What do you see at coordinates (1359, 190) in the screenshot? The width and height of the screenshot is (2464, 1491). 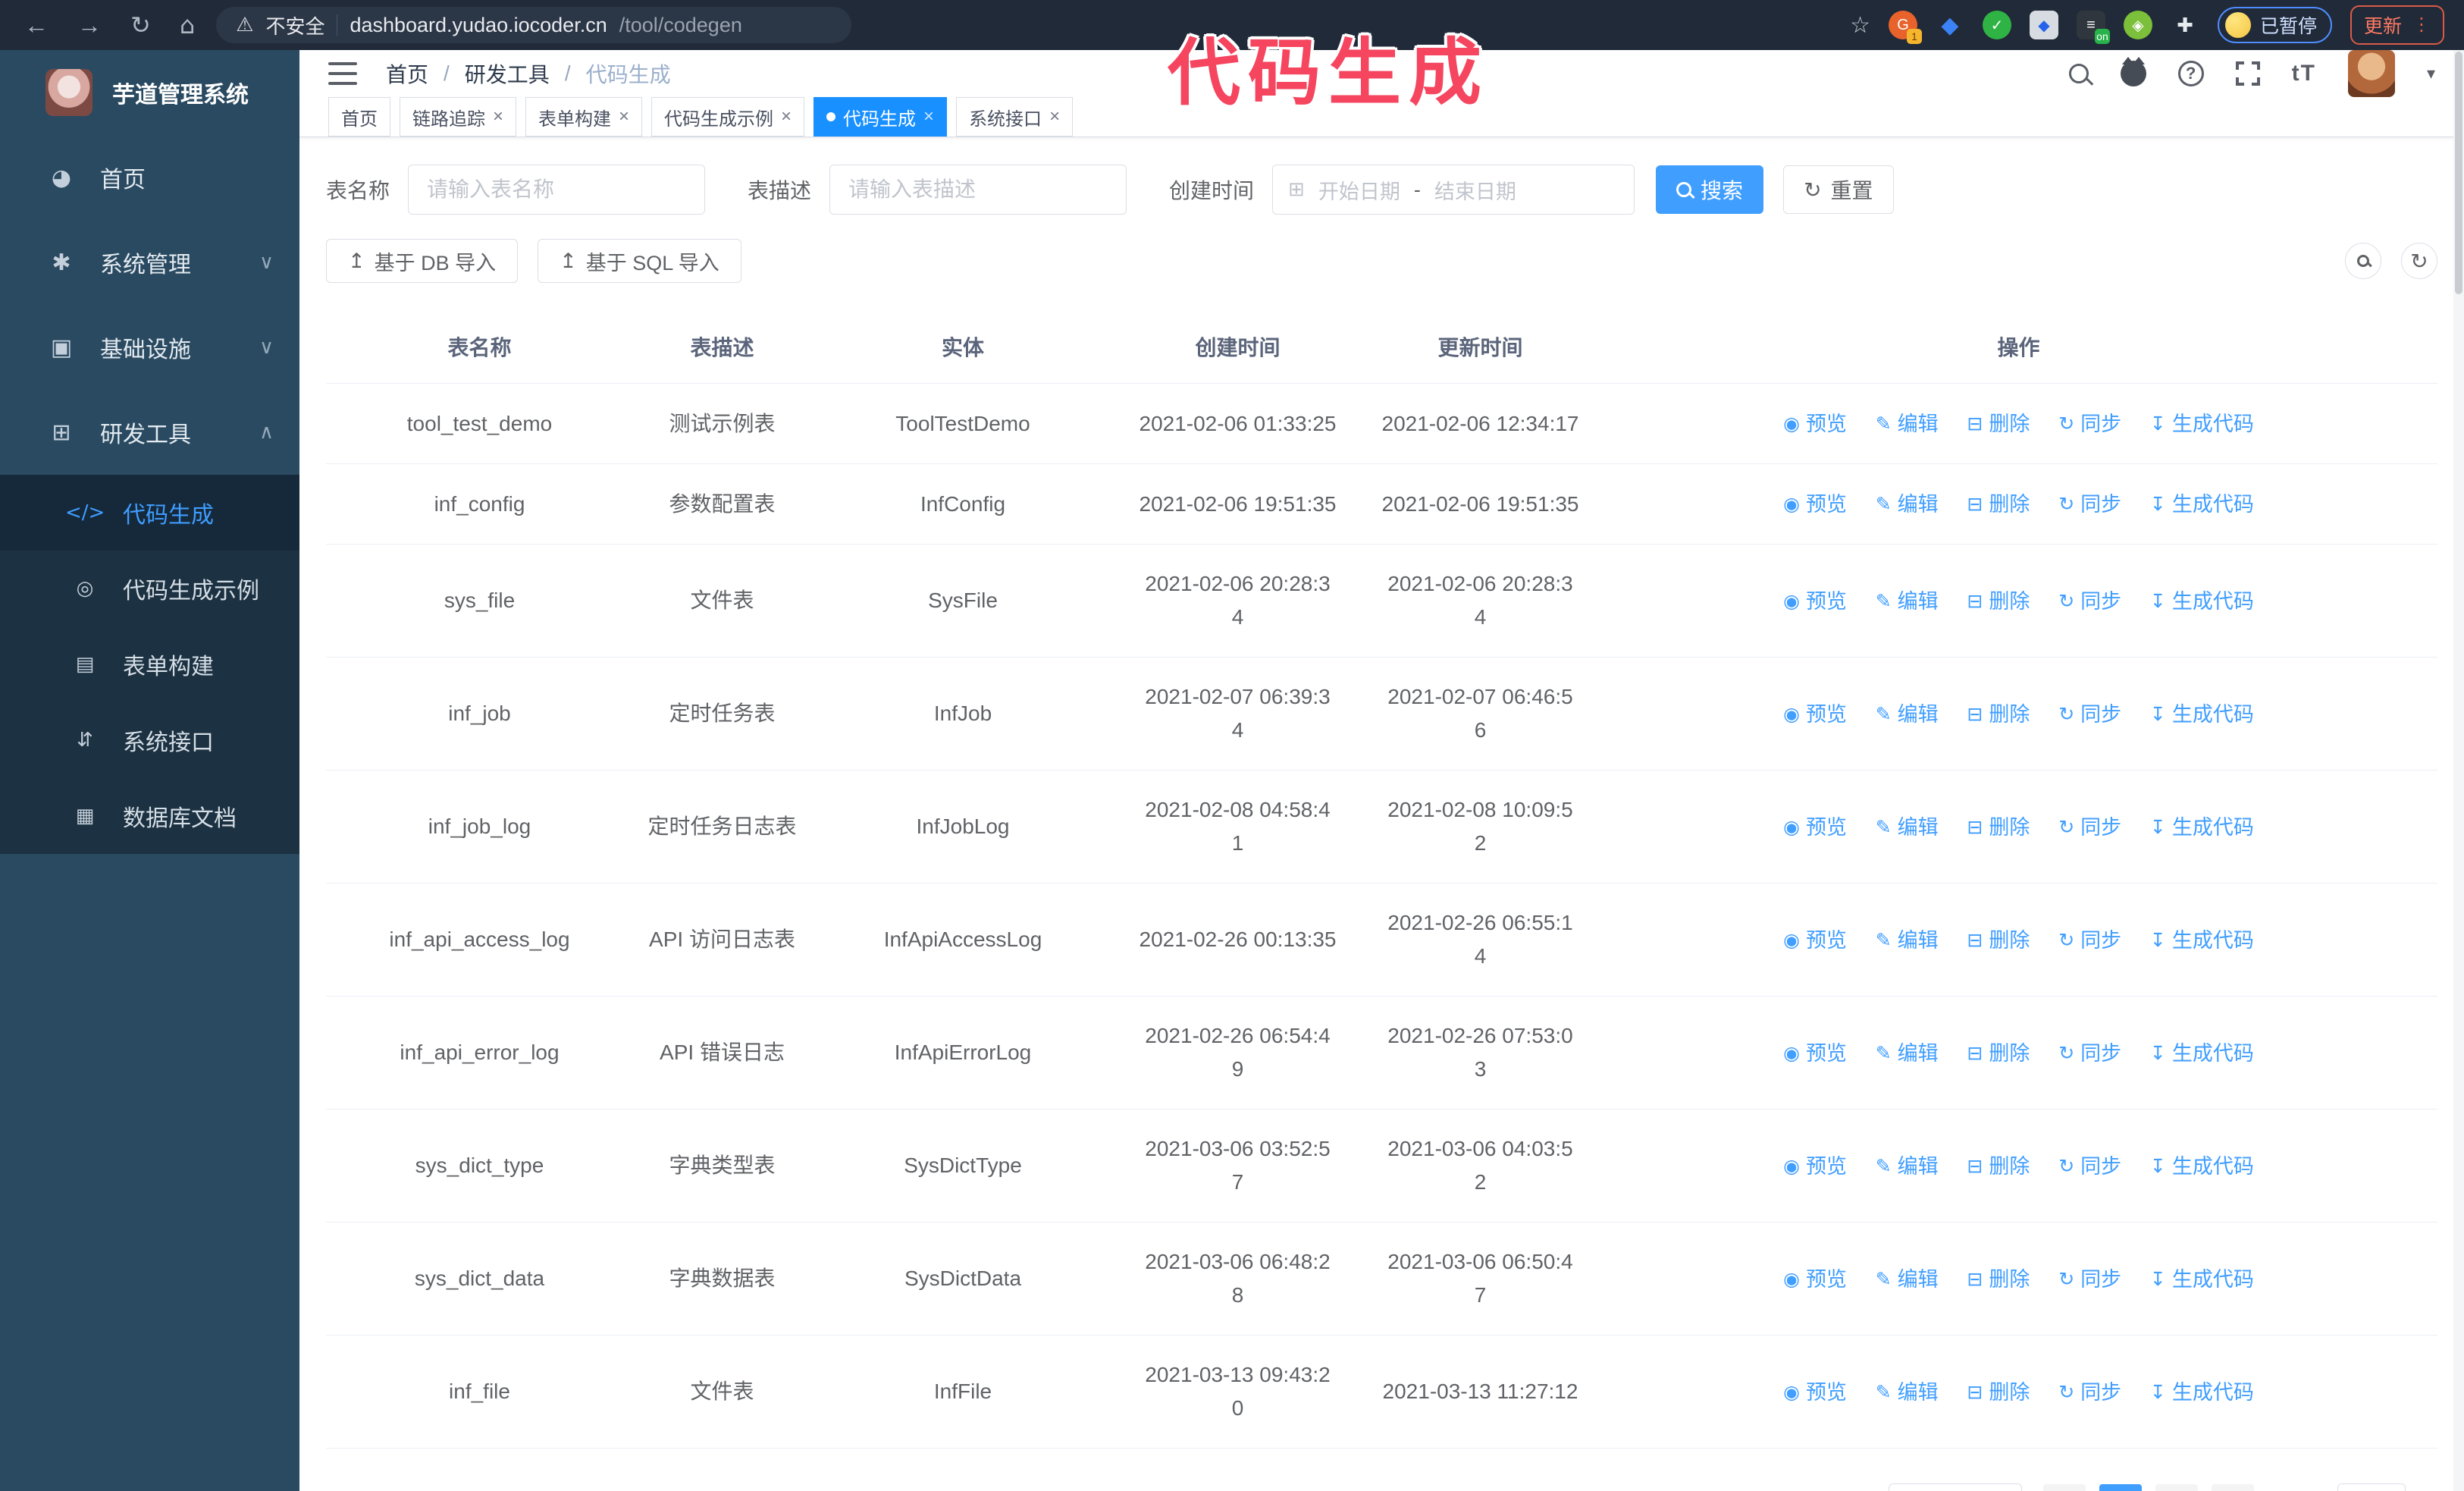 I see `start-date-placeholder: 开始日期` at bounding box center [1359, 190].